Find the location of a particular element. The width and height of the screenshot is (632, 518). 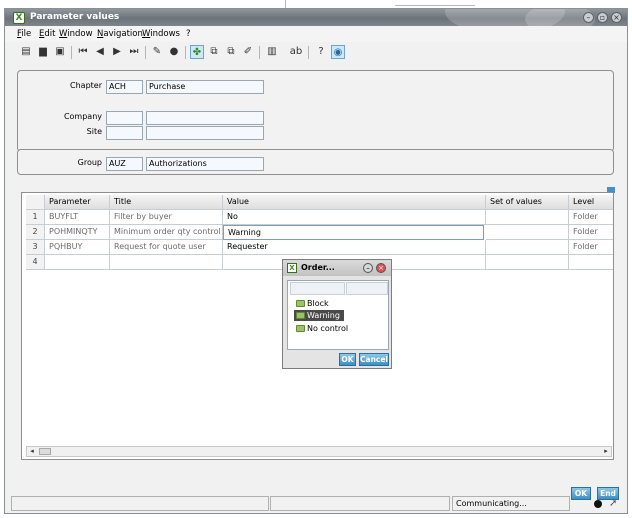

group-label: Group is located at coordinates (89, 162).